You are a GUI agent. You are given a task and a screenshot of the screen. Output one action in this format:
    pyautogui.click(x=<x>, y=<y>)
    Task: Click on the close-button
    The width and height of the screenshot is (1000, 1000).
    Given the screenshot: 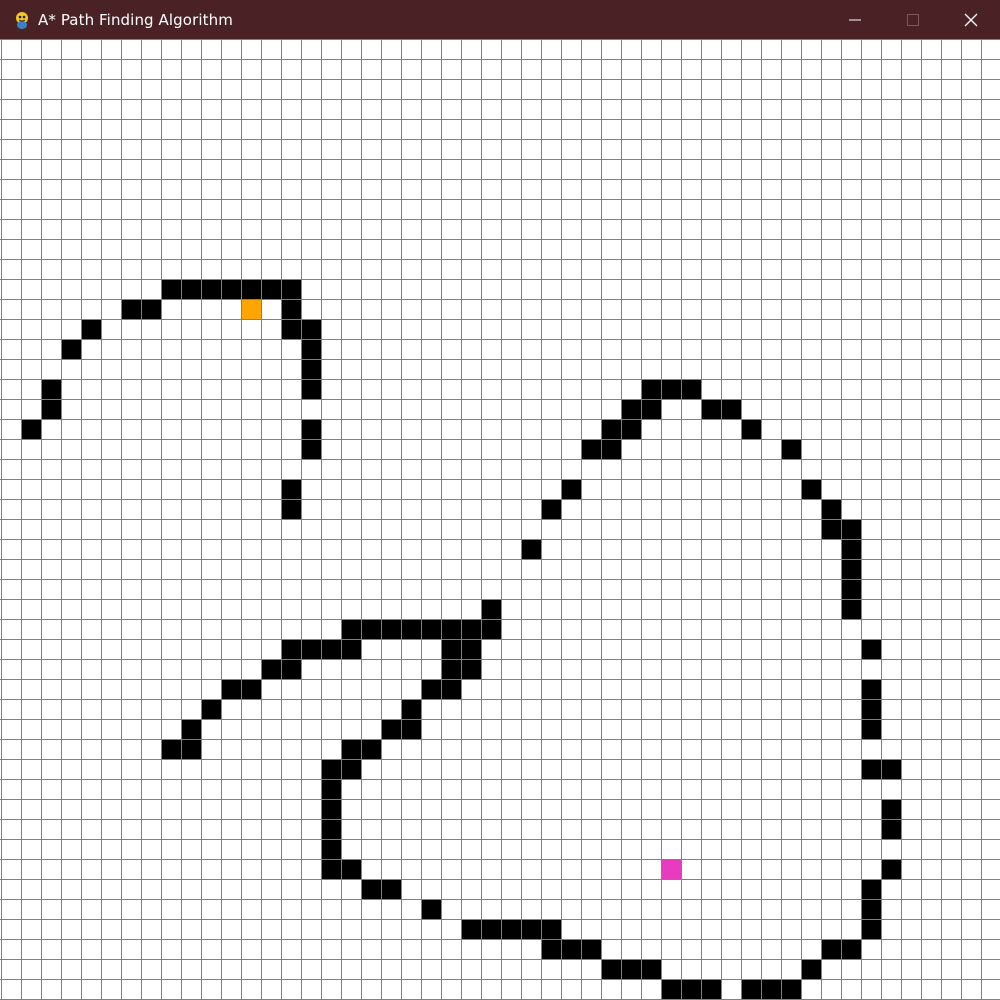 What is the action you would take?
    pyautogui.click(x=971, y=19)
    